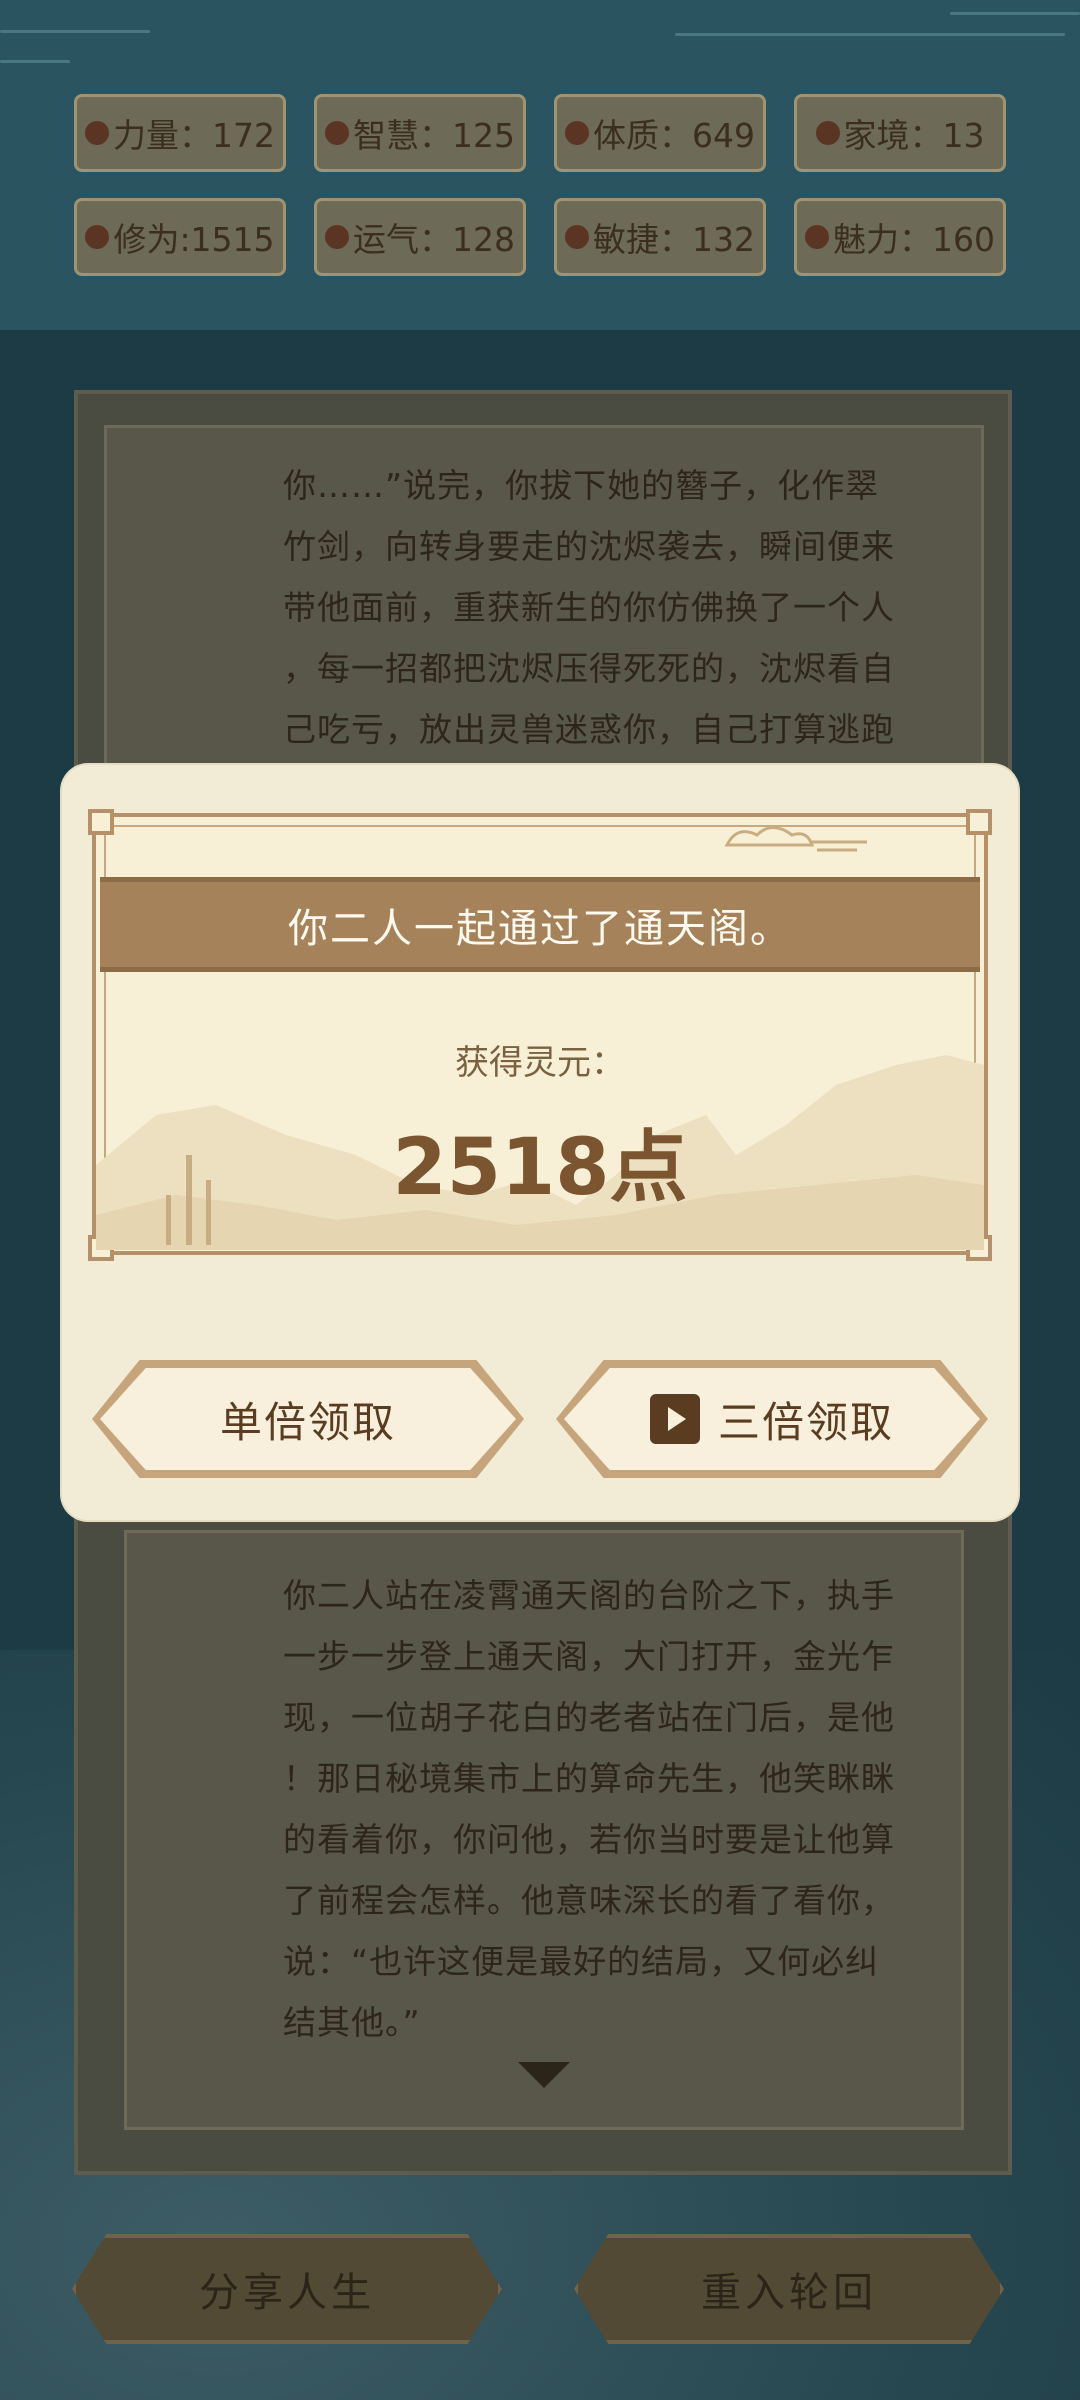 The height and width of the screenshot is (2400, 1080). What do you see at coordinates (434, 239) in the screenshot?
I see `stat-label: 运气：128` at bounding box center [434, 239].